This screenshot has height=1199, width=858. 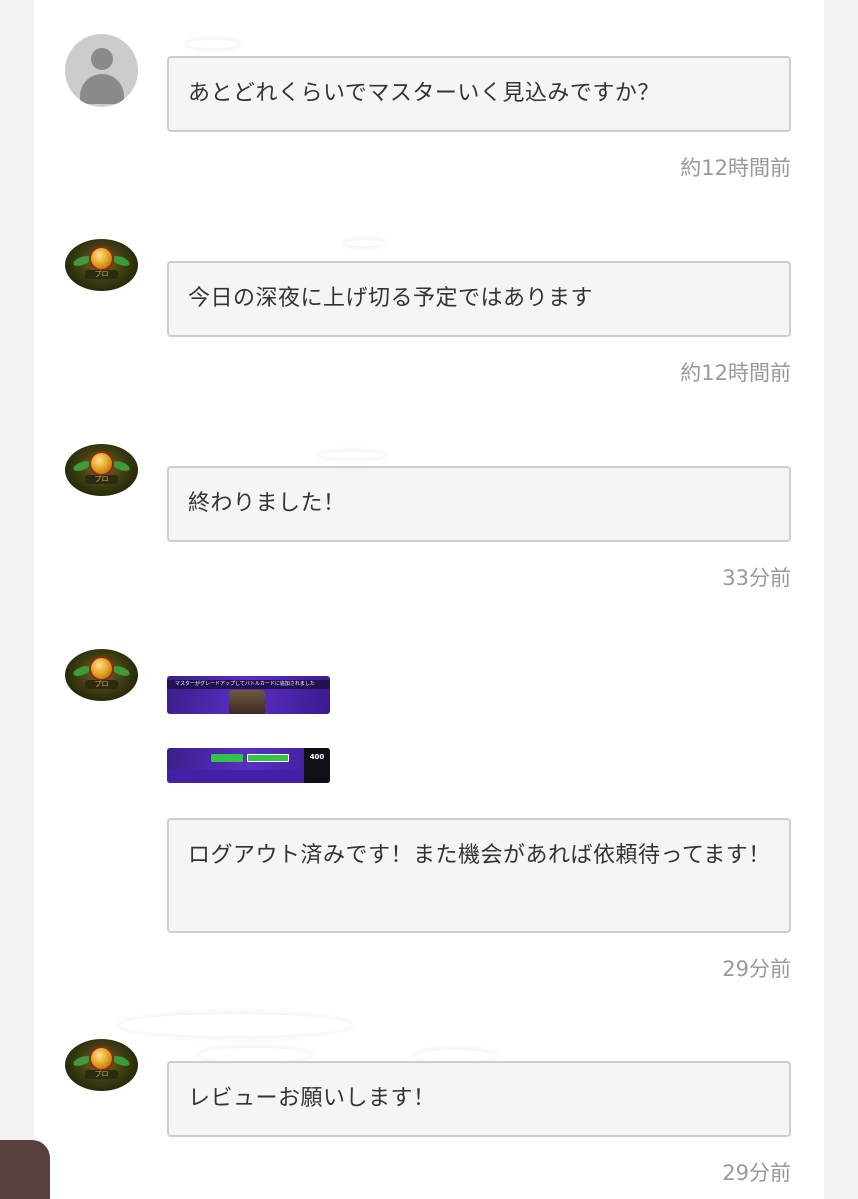 What do you see at coordinates (756, 578) in the screenshot?
I see `message-timestamp: 33分前` at bounding box center [756, 578].